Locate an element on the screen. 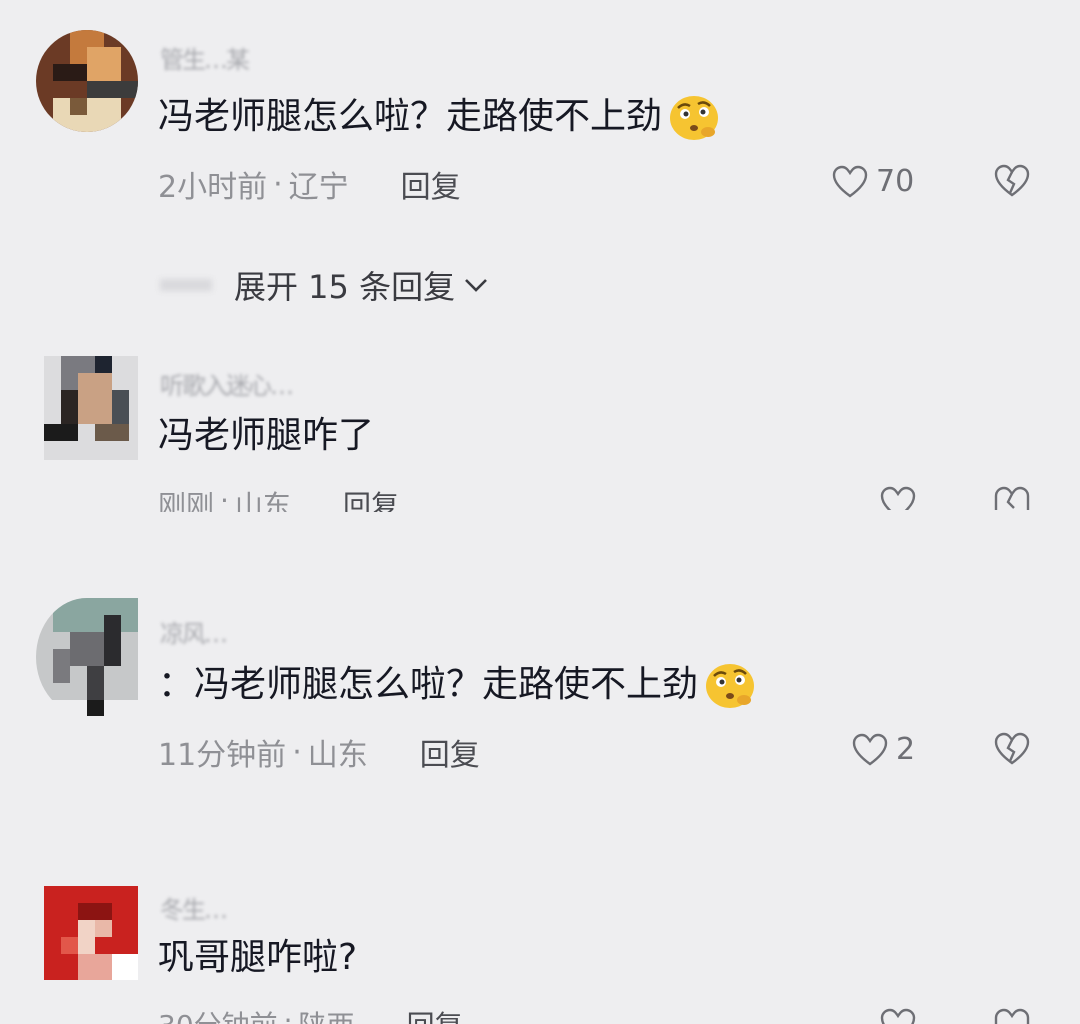  comment-meta: 11分钟前 · 山东 回复 is located at coordinates (319, 752).